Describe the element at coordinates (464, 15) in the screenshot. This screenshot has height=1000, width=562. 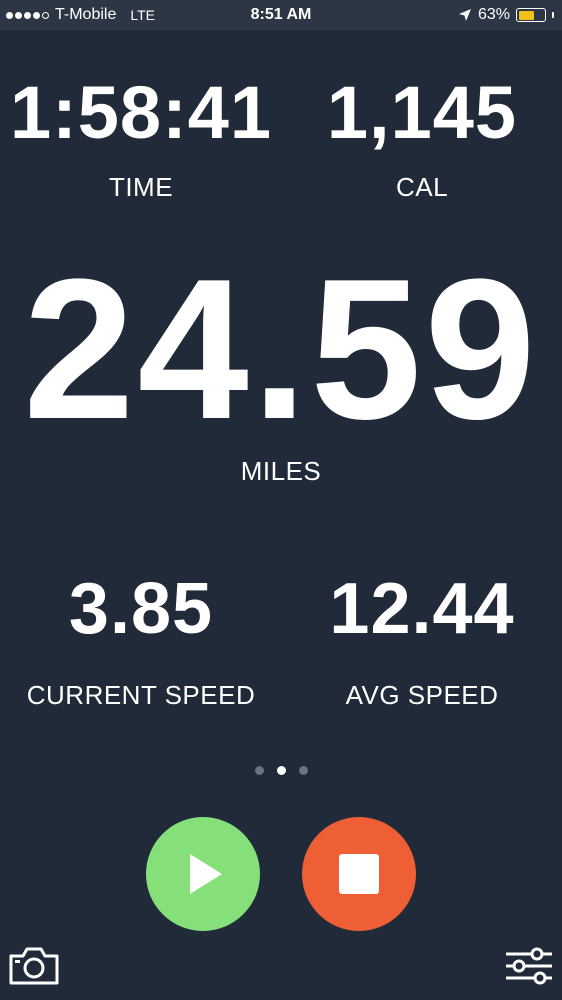
I see `location-arrow-icon` at that location.